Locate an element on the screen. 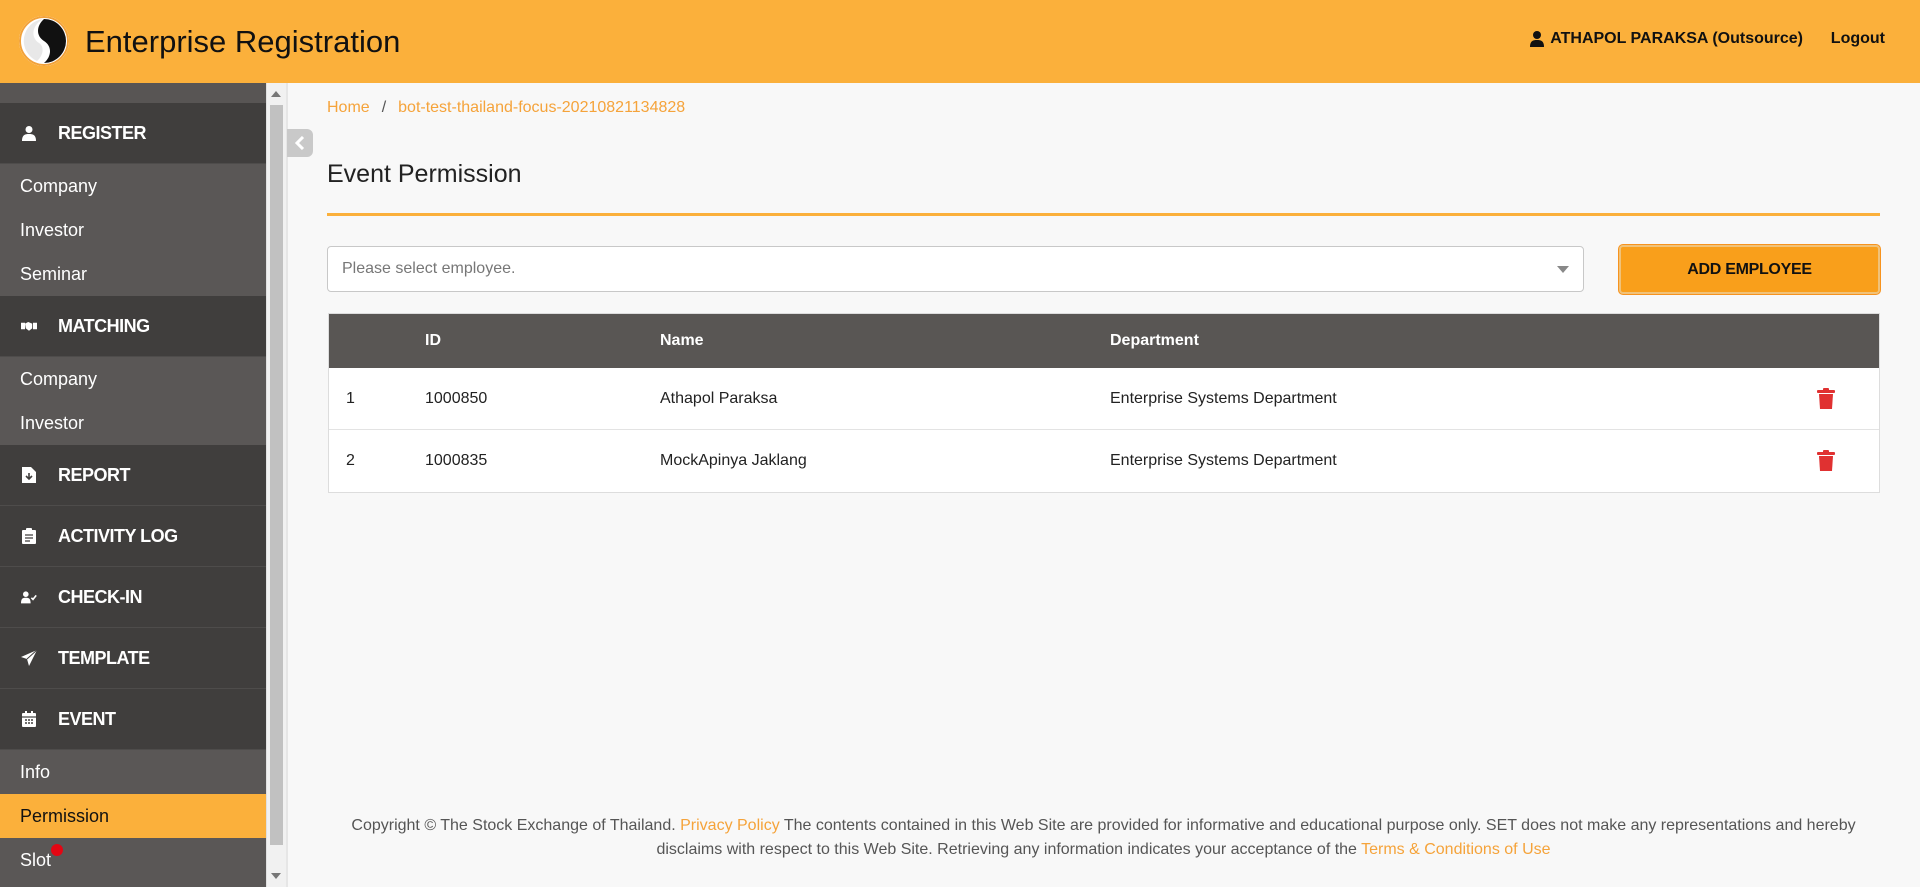 This screenshot has width=1920, height=887. file-icon is located at coordinates (29, 475).